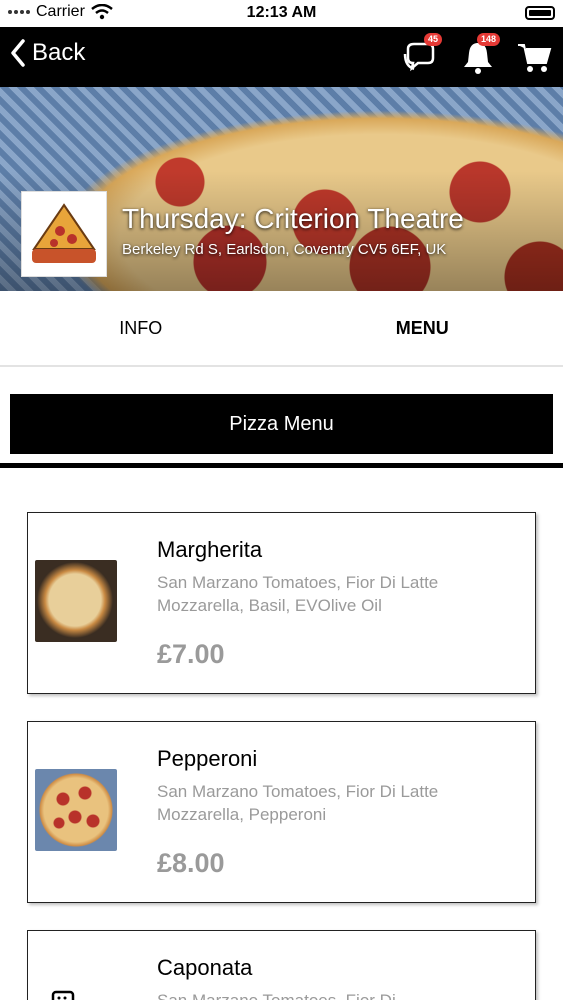 This screenshot has width=563, height=1000. What do you see at coordinates (191, 863) in the screenshot?
I see `menu-item-price: £8.00` at bounding box center [191, 863].